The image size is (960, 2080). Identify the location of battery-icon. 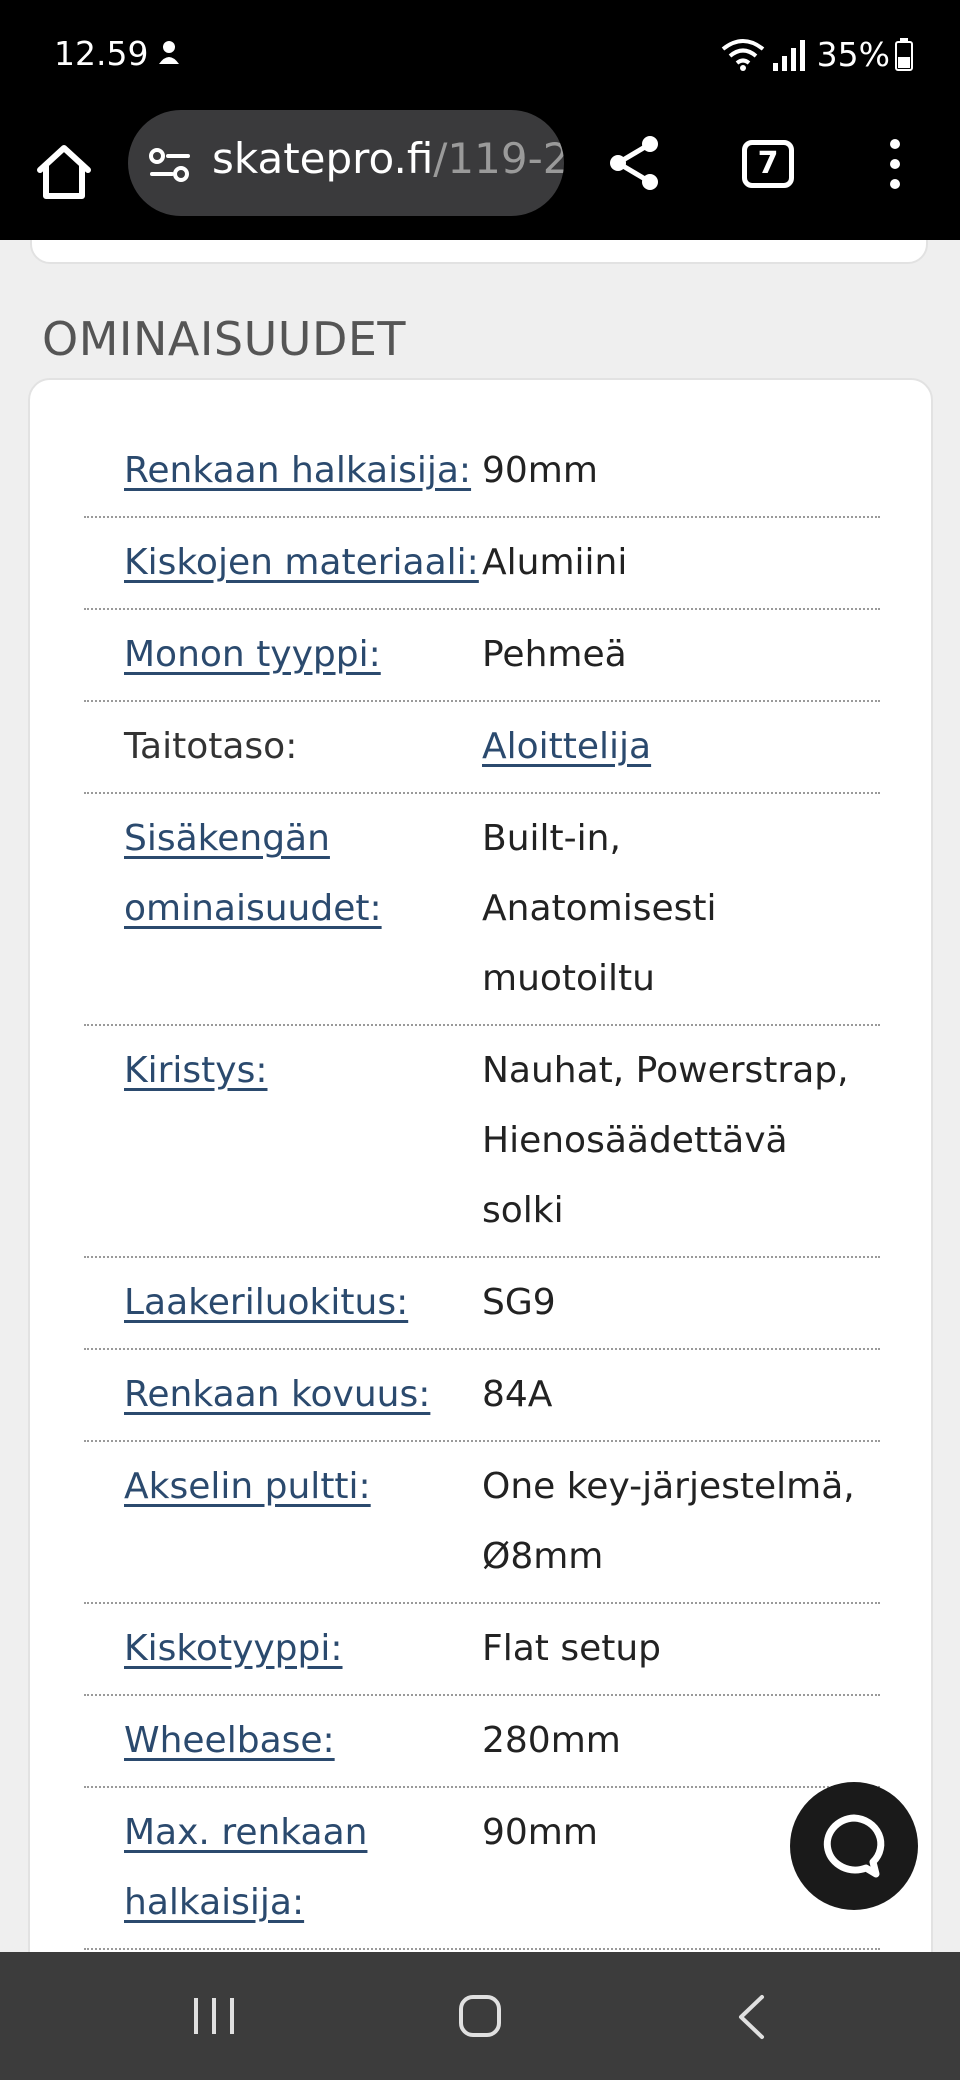
(904, 54).